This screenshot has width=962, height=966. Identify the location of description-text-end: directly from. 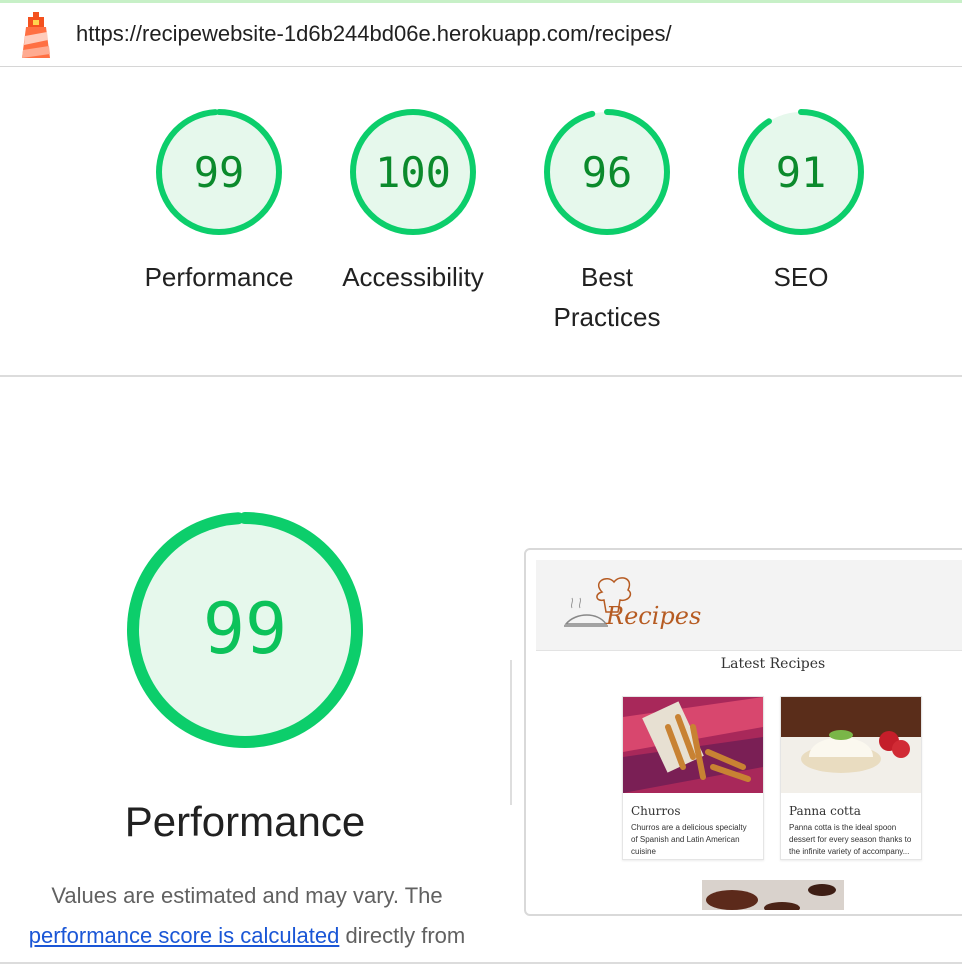
(402, 935).